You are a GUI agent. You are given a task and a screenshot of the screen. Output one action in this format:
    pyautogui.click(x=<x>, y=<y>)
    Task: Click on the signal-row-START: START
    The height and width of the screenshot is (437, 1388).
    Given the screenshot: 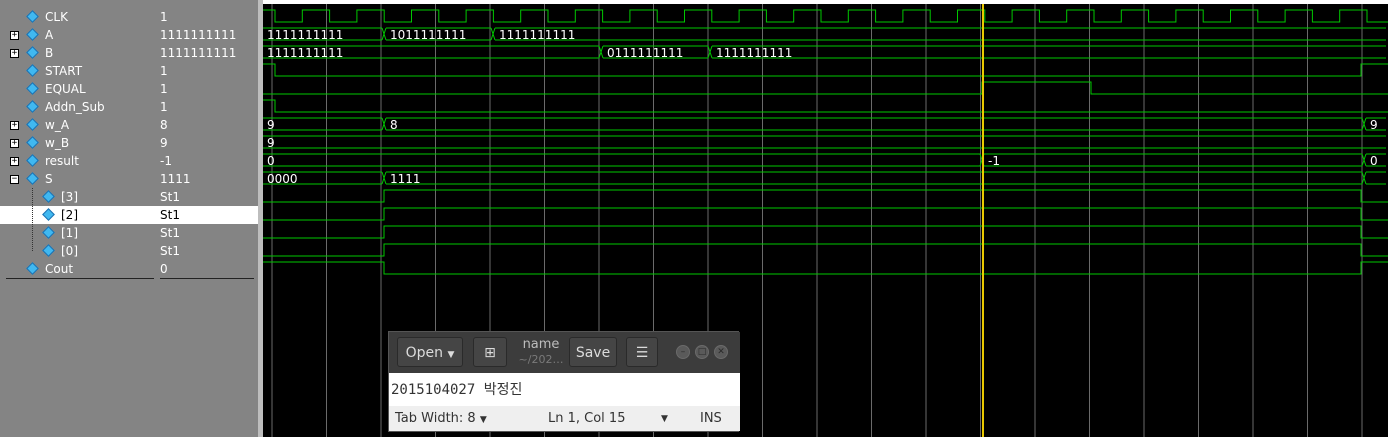 What is the action you would take?
    pyautogui.click(x=78, y=71)
    